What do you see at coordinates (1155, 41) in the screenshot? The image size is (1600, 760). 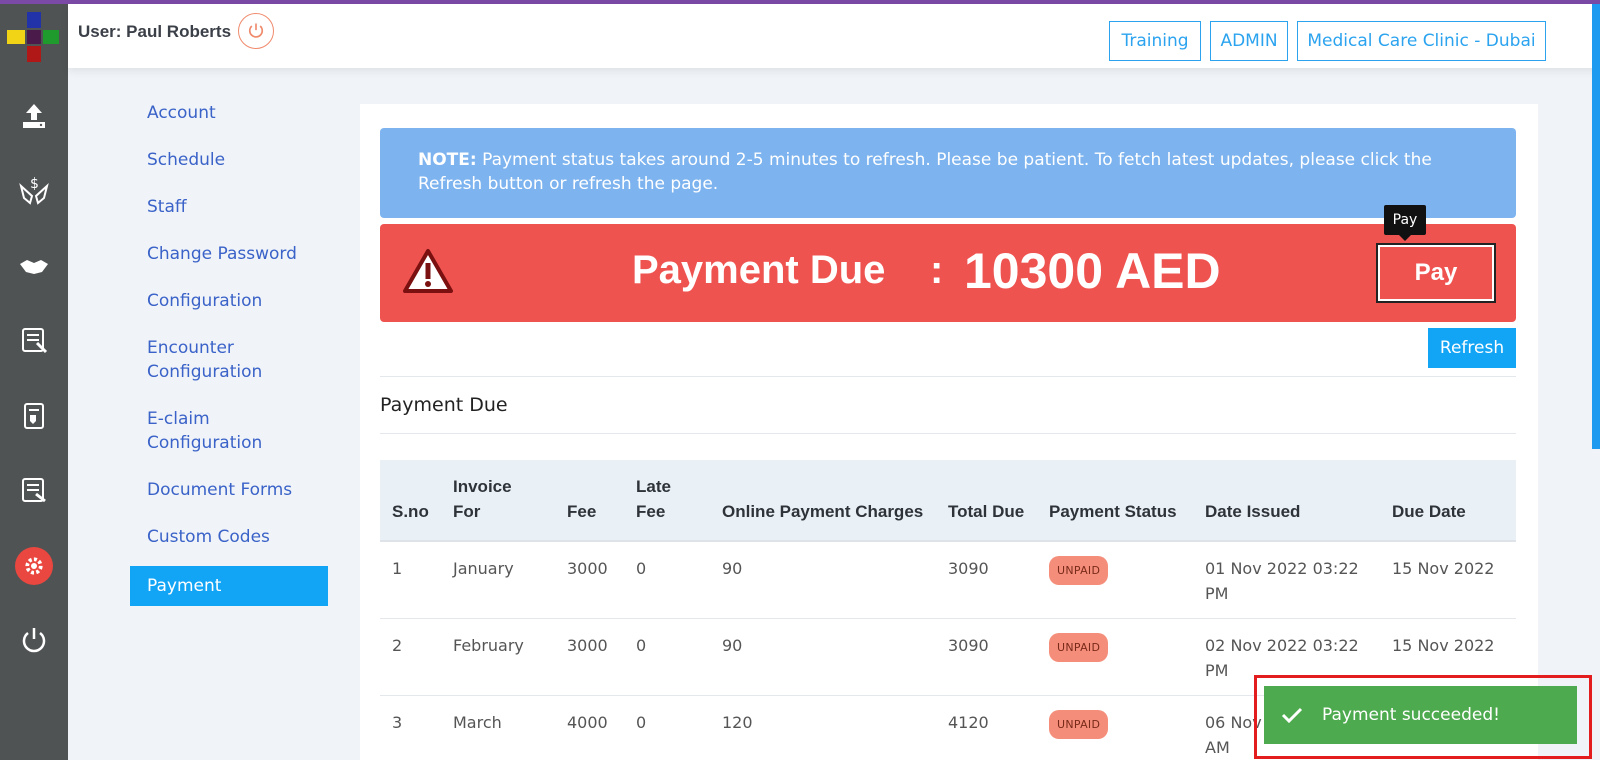 I see `training-button: Training` at bounding box center [1155, 41].